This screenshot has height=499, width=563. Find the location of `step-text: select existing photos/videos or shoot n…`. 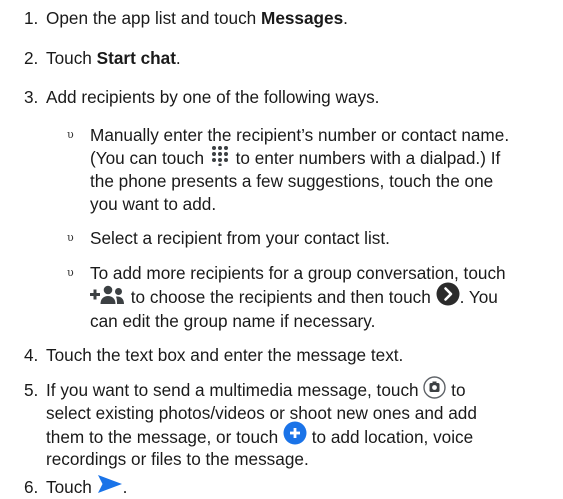

step-text: select existing photos/videos or shoot n… is located at coordinates (261, 413).